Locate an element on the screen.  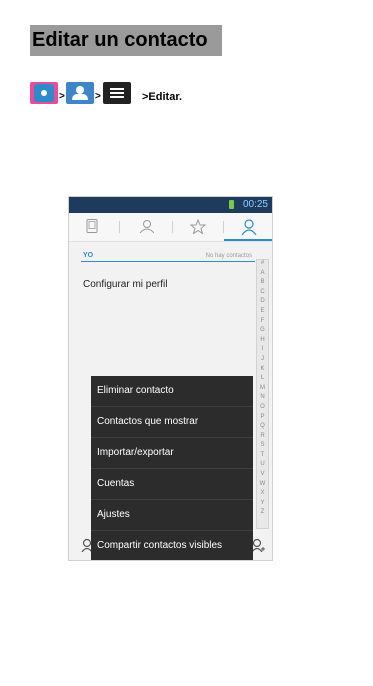
setup-profile-item: Configurar mi perfil is located at coordinates (125, 284).